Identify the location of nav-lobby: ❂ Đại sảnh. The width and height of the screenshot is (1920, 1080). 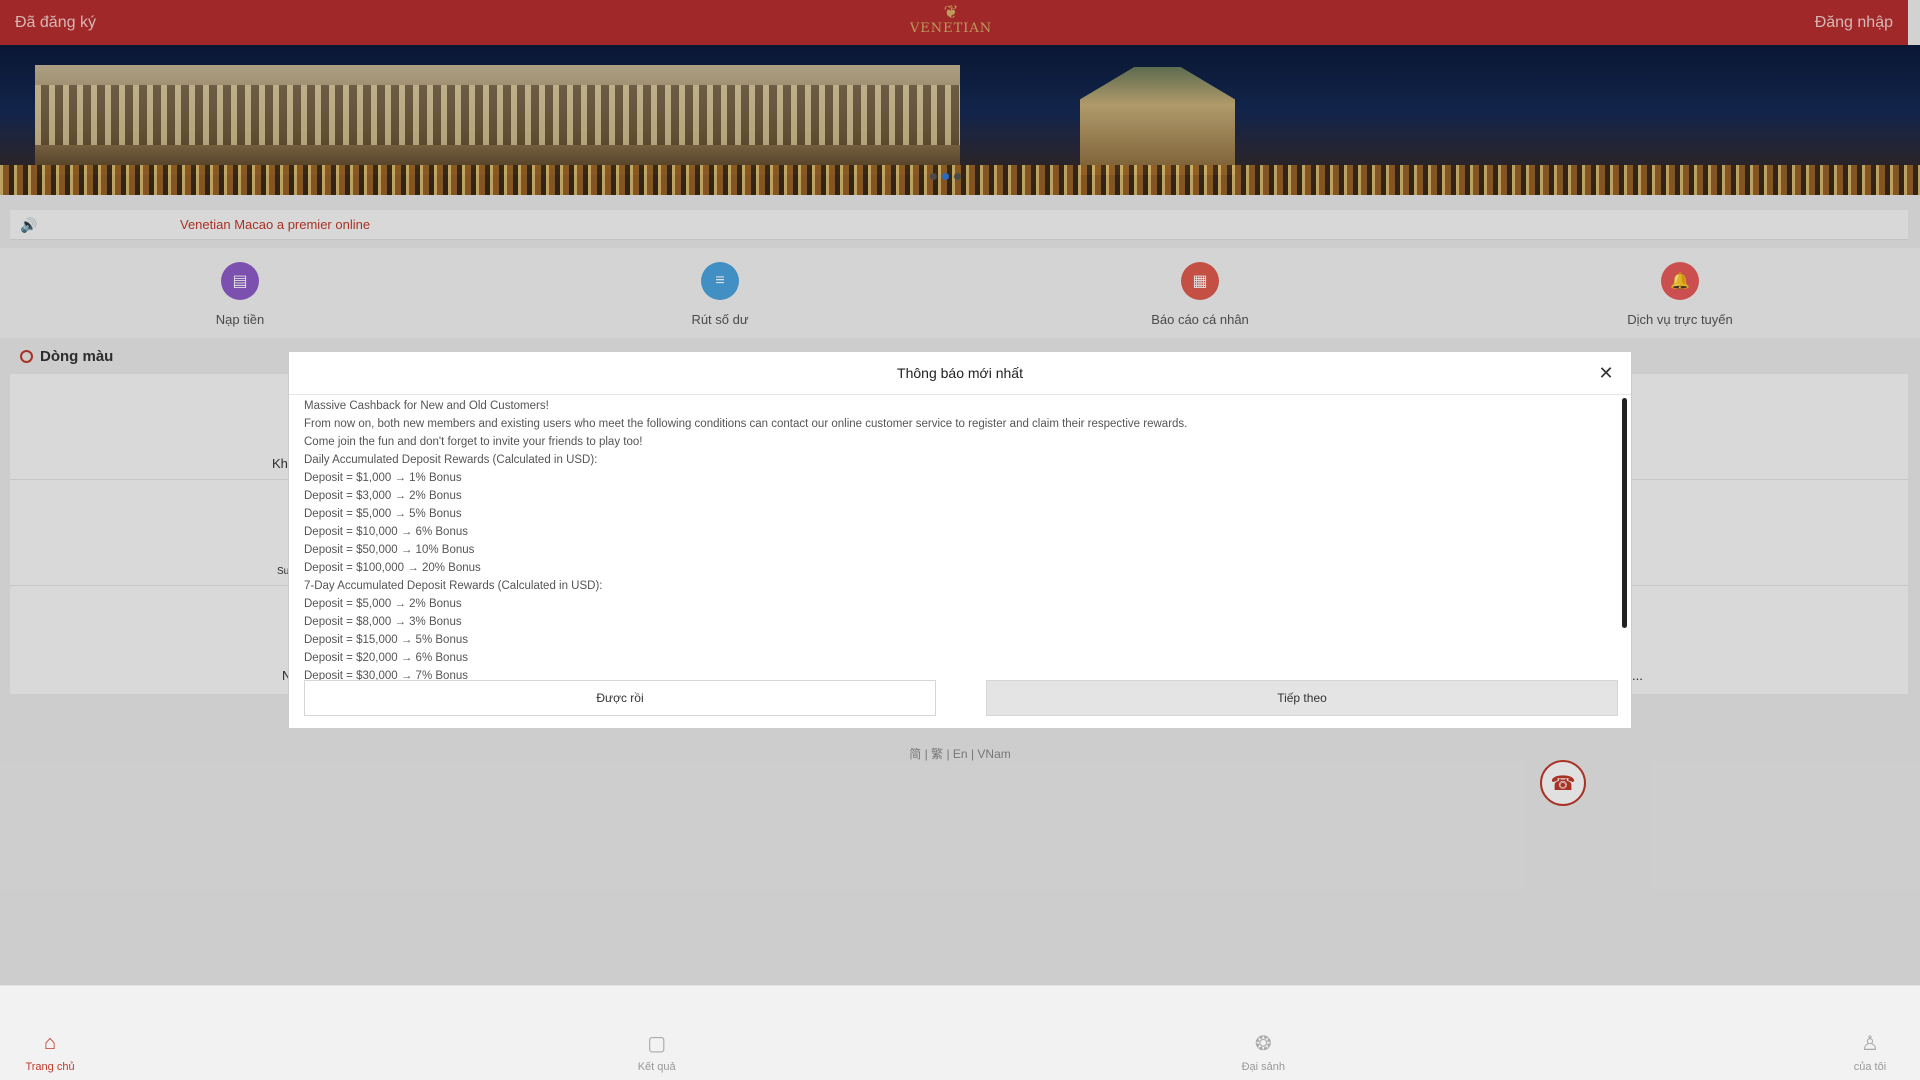
(1263, 1033).